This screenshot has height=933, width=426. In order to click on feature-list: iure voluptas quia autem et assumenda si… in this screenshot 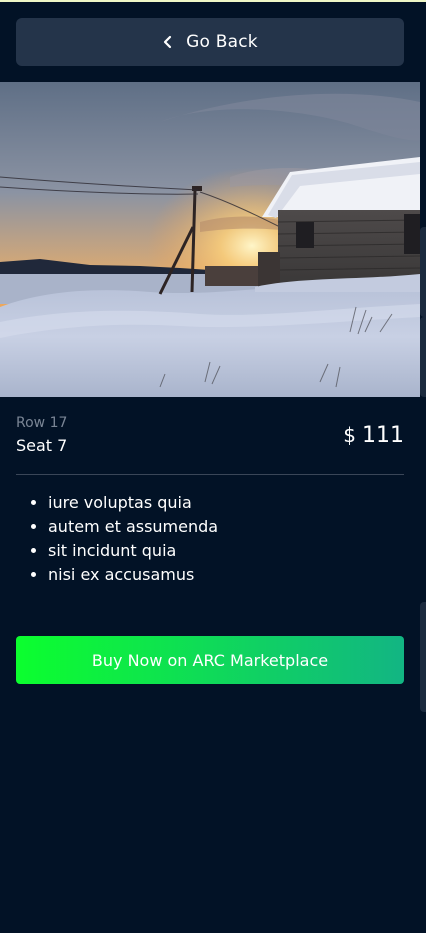, I will do `click(210, 539)`.